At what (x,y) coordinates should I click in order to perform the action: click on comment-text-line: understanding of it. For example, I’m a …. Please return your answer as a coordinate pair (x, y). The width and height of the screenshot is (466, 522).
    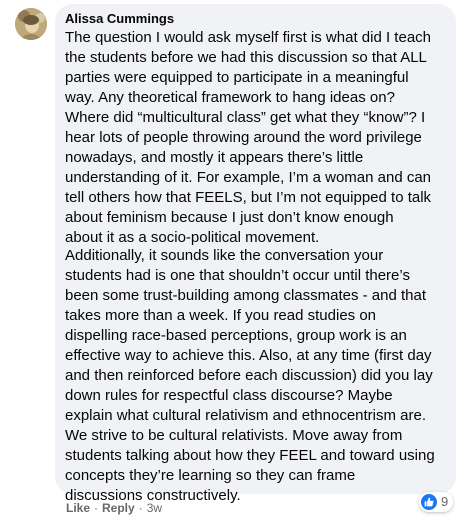
    Looking at the image, I should click on (248, 177).